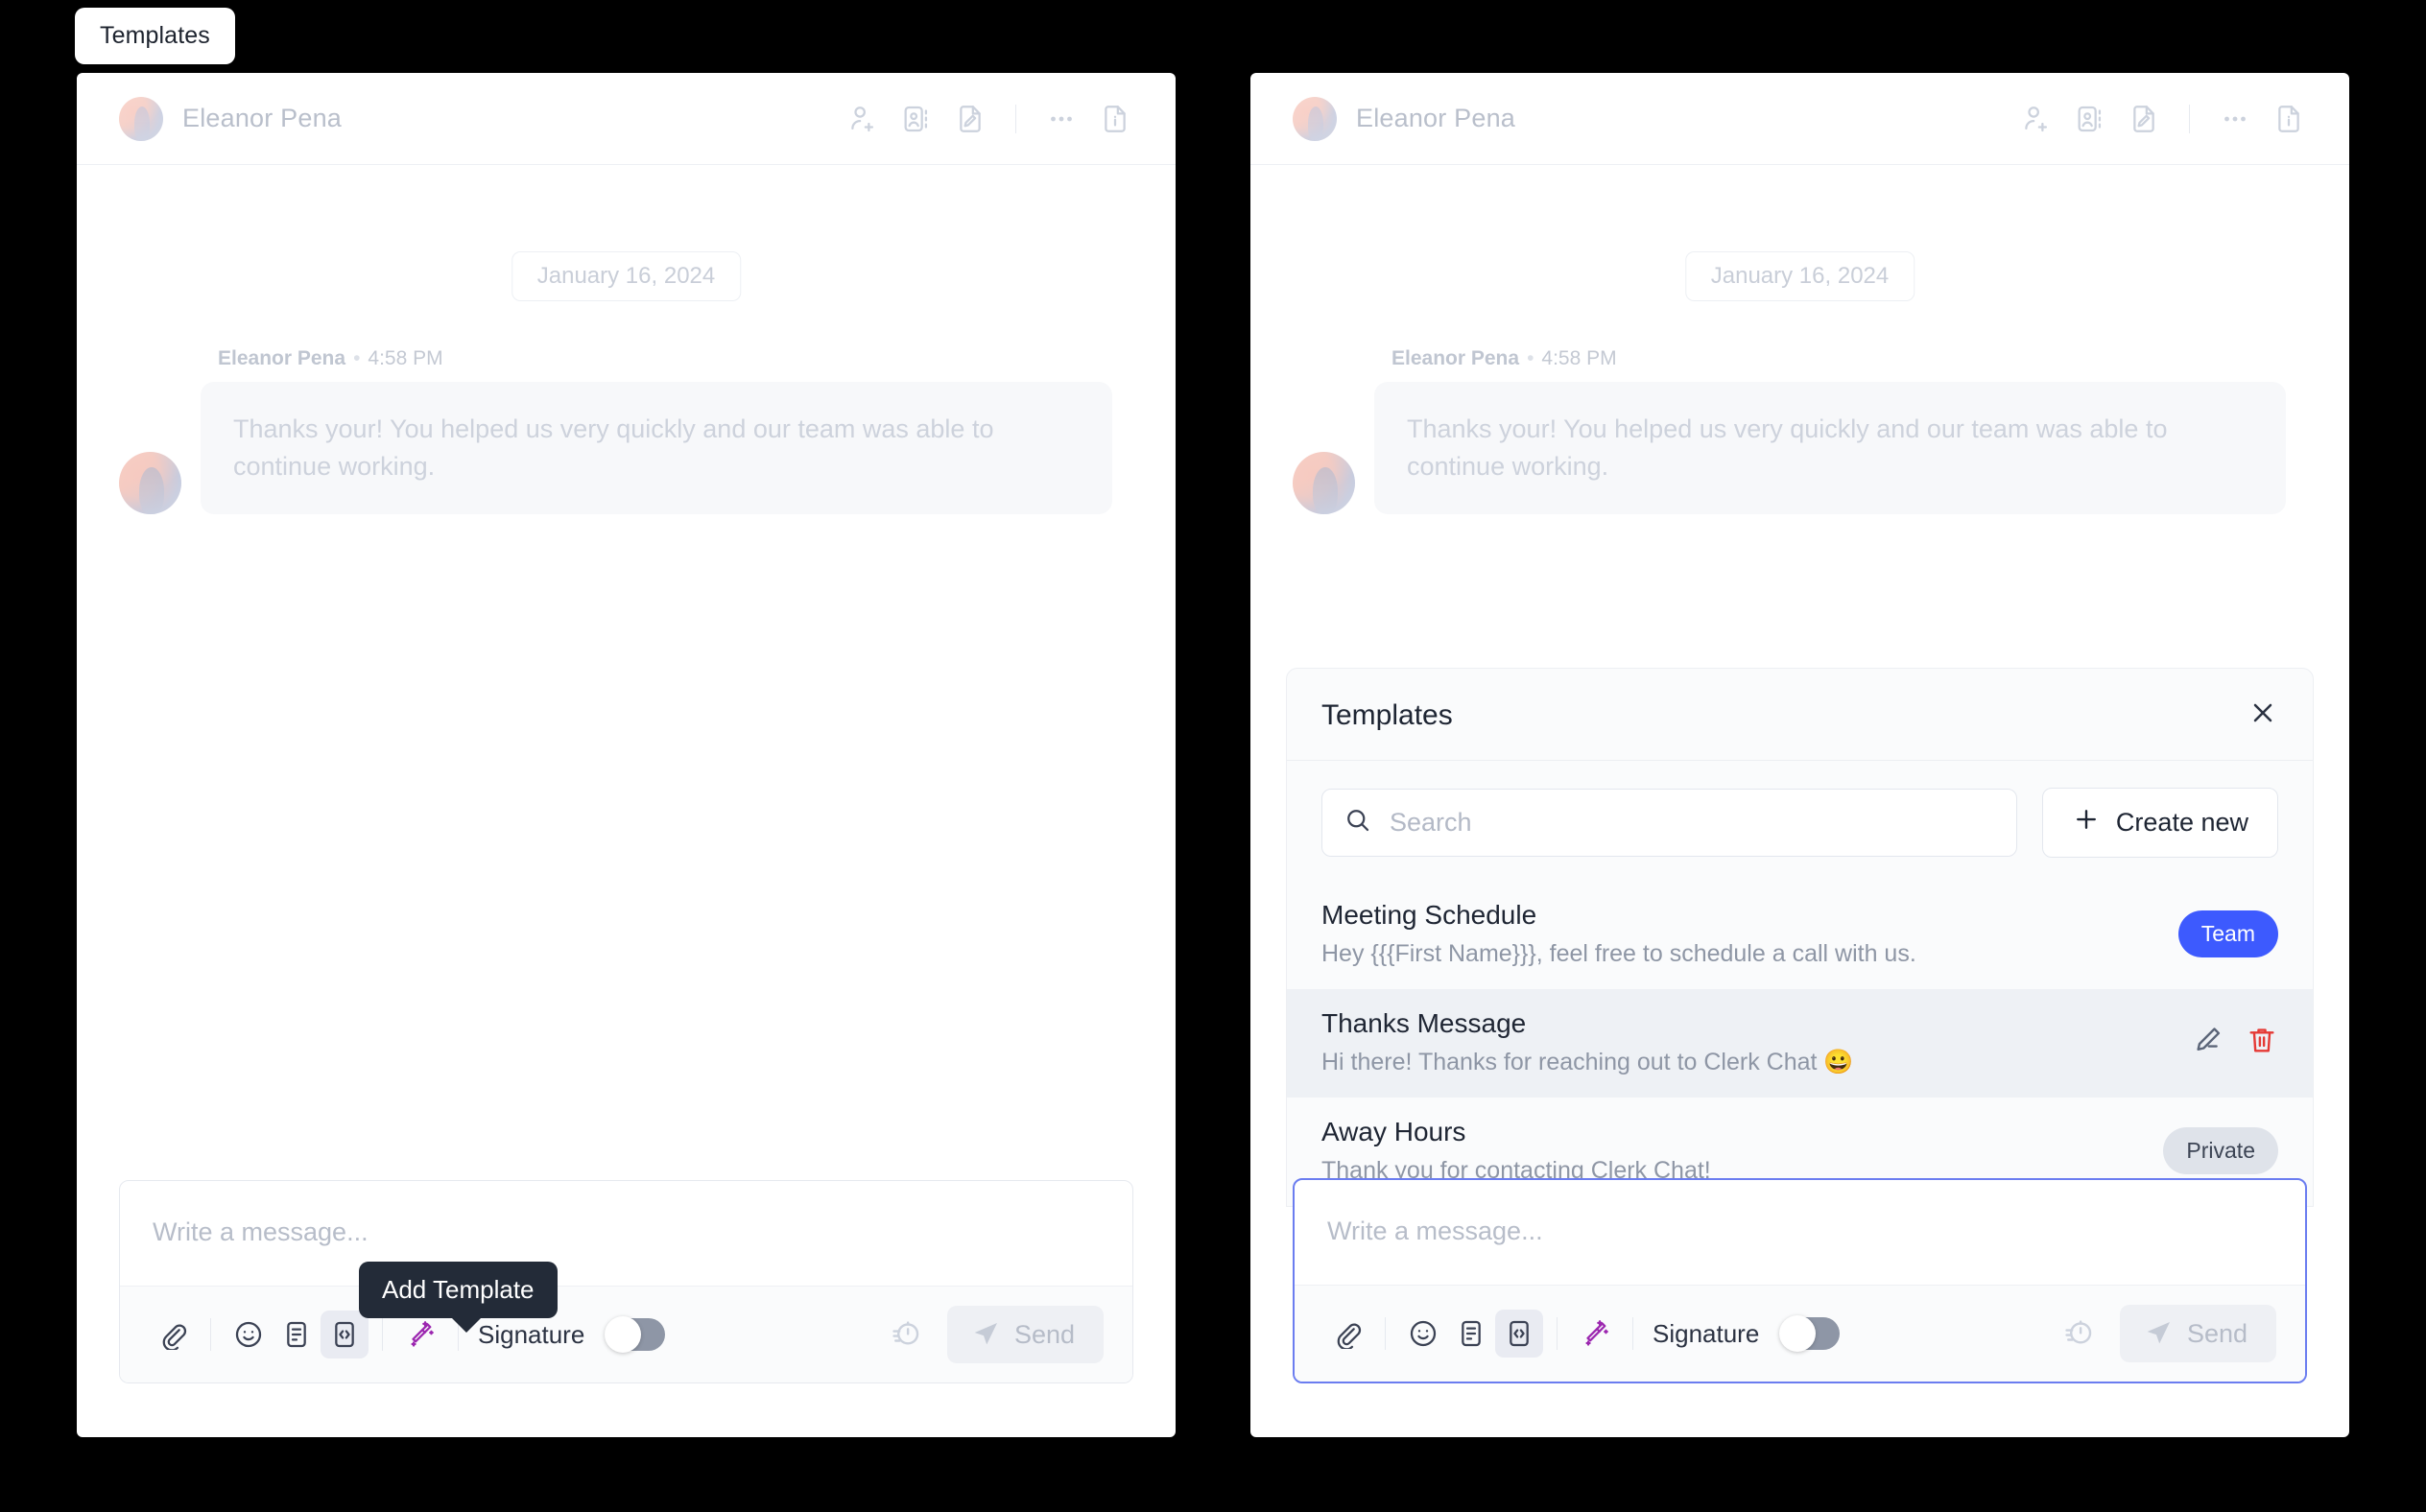 Image resolution: width=2426 pixels, height=1512 pixels. I want to click on template-name: Away Hours, so click(1393, 1131).